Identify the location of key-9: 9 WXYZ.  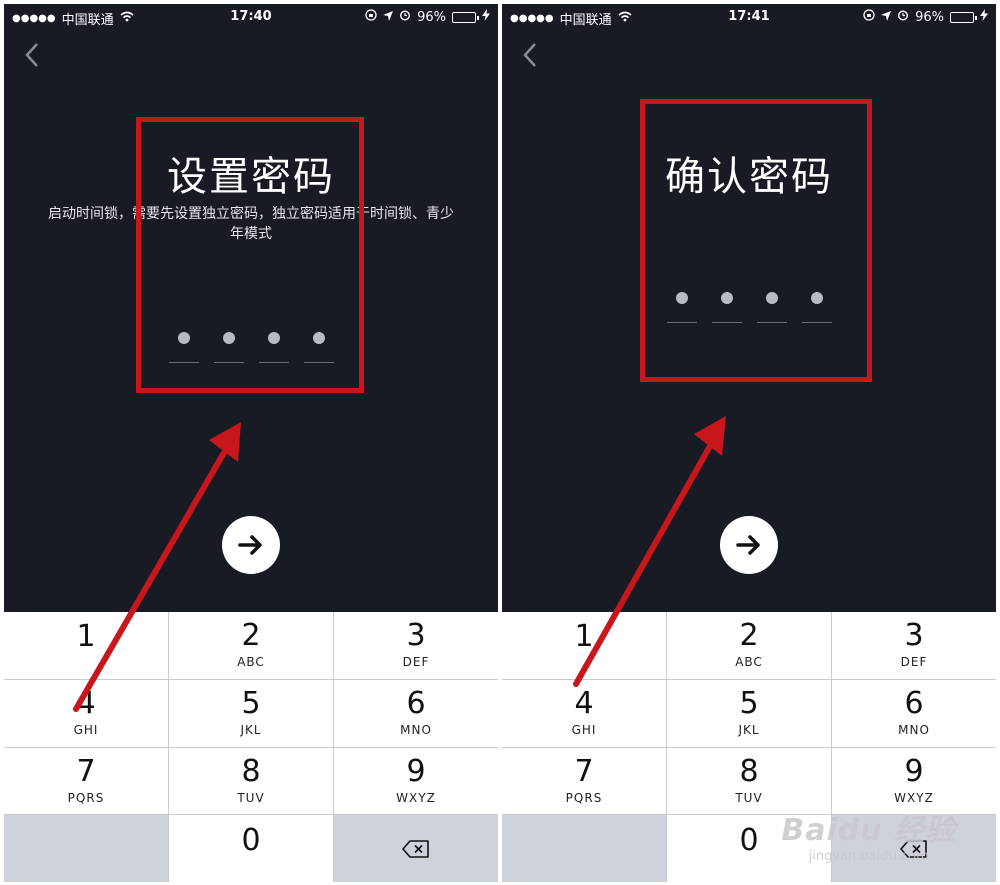
(416, 781).